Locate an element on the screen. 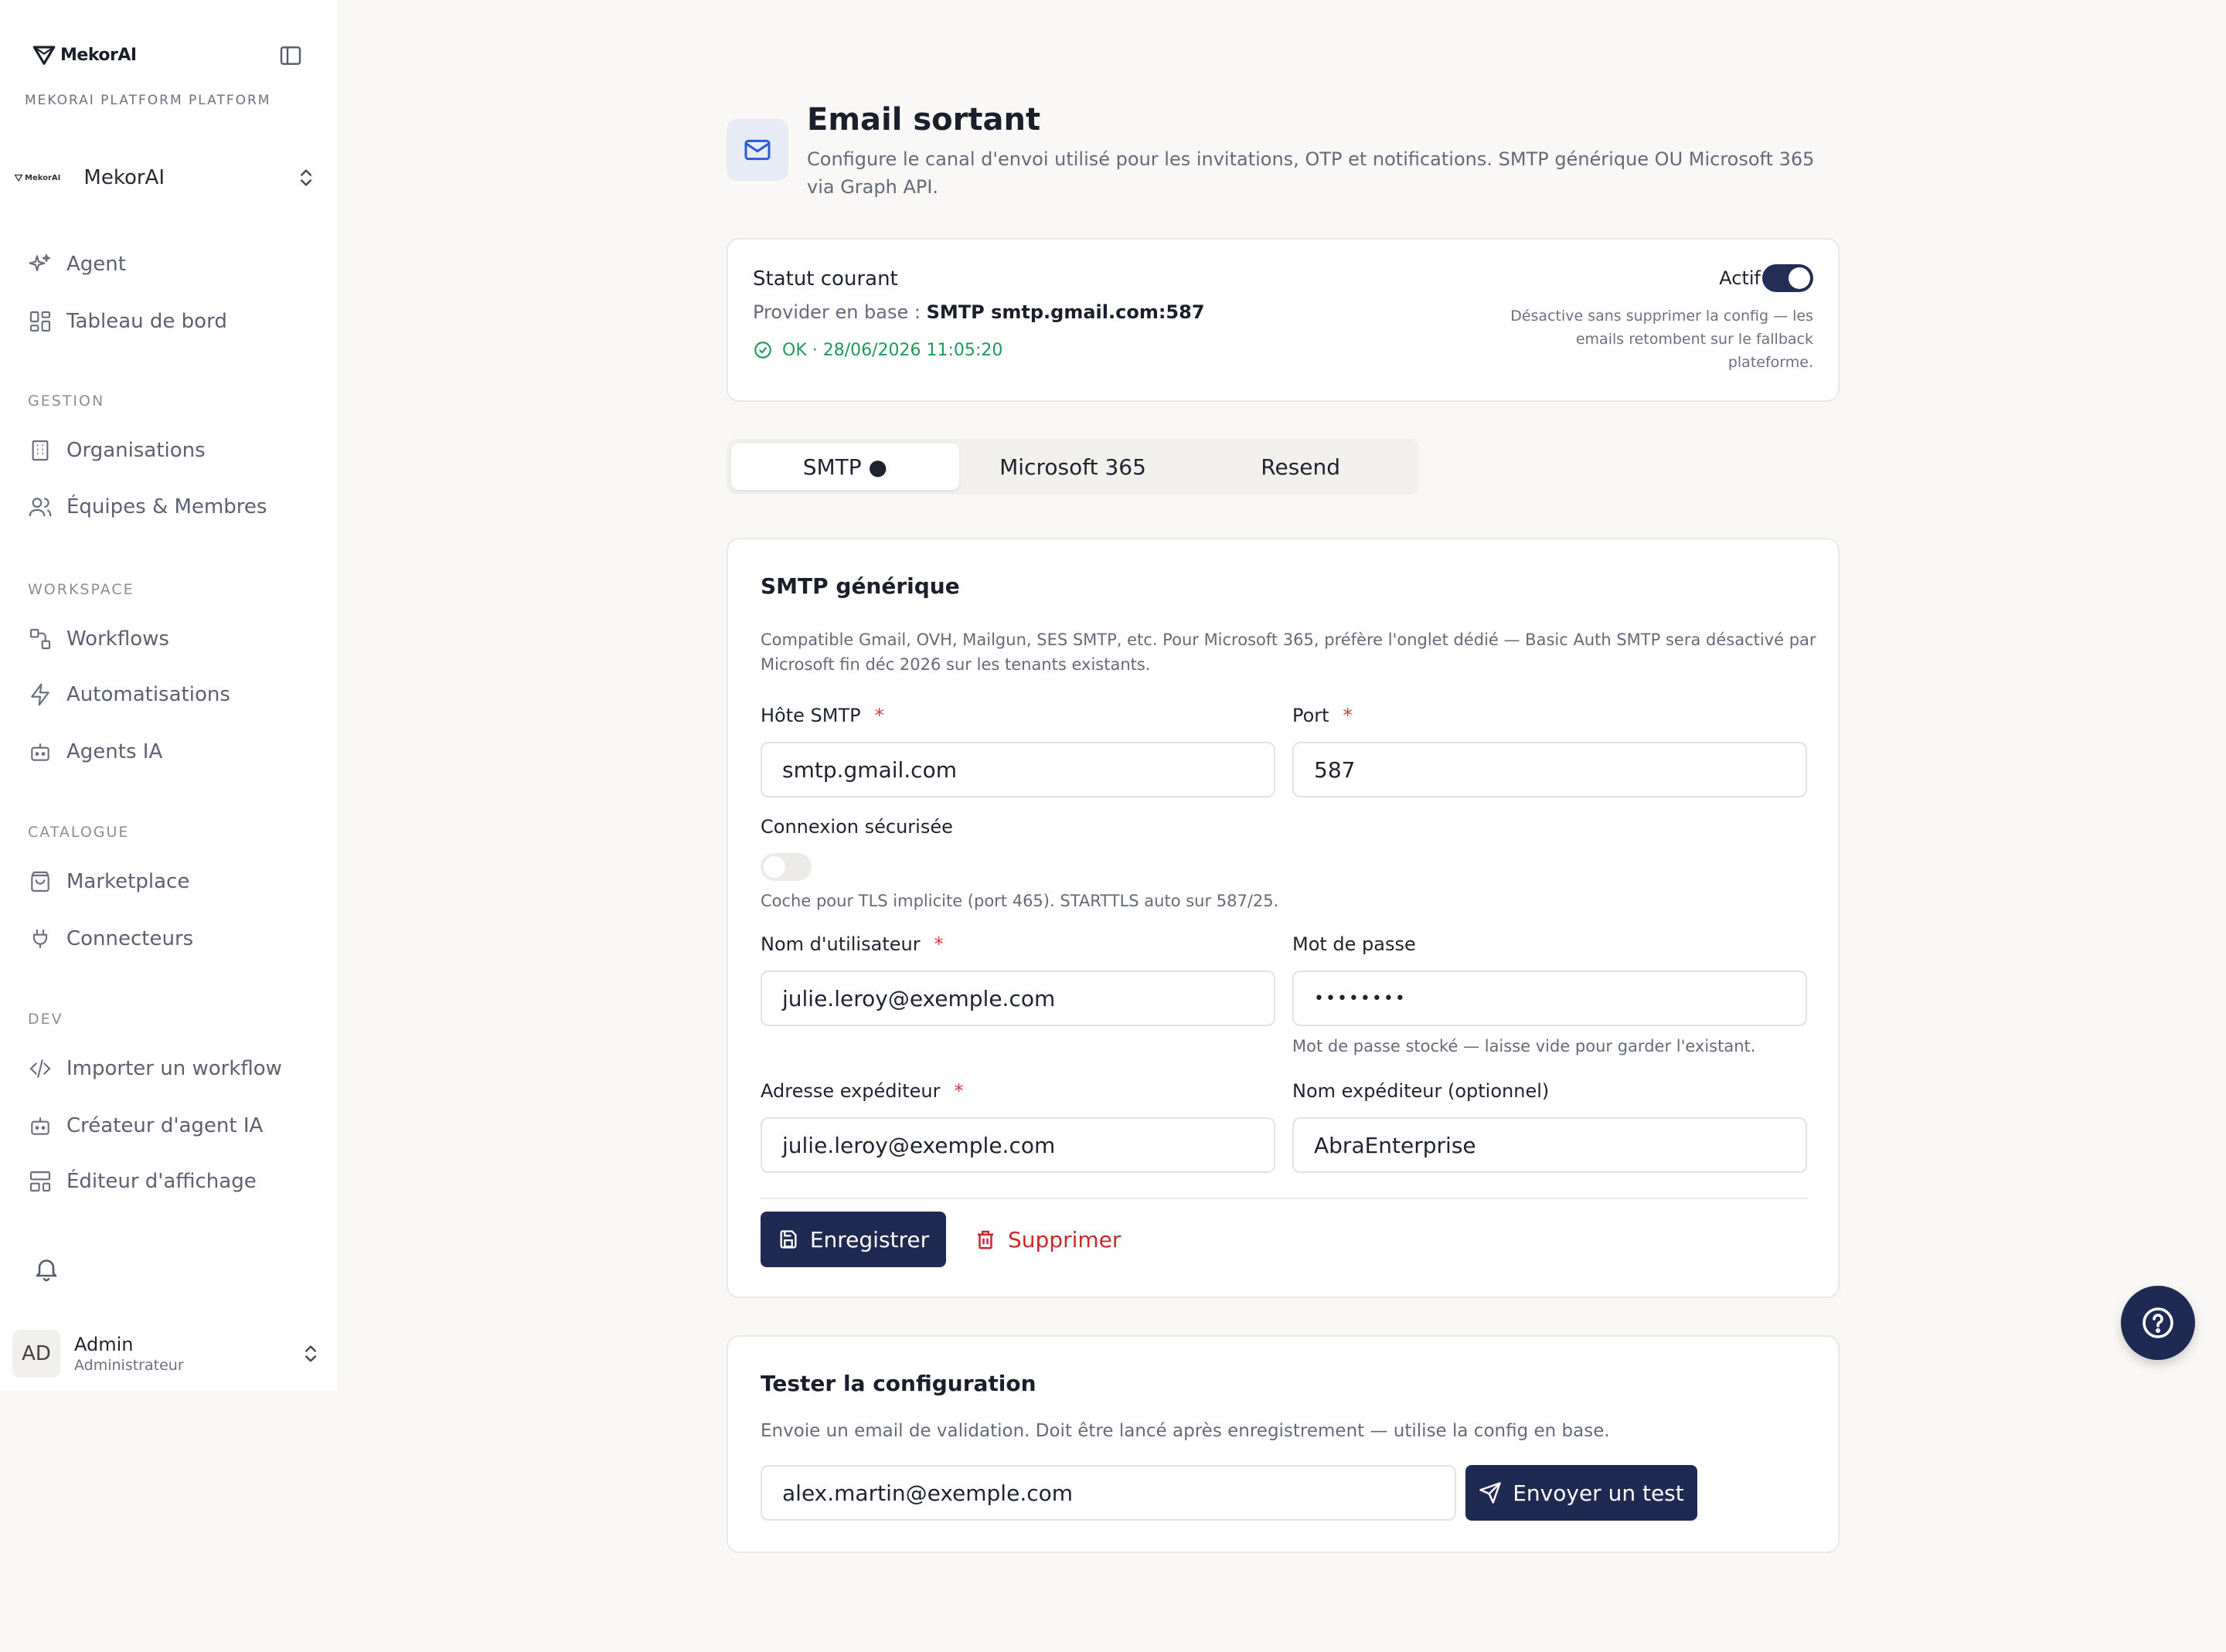 This screenshot has width=2226, height=1652. sidebar-panel-icon is located at coordinates (290, 56).